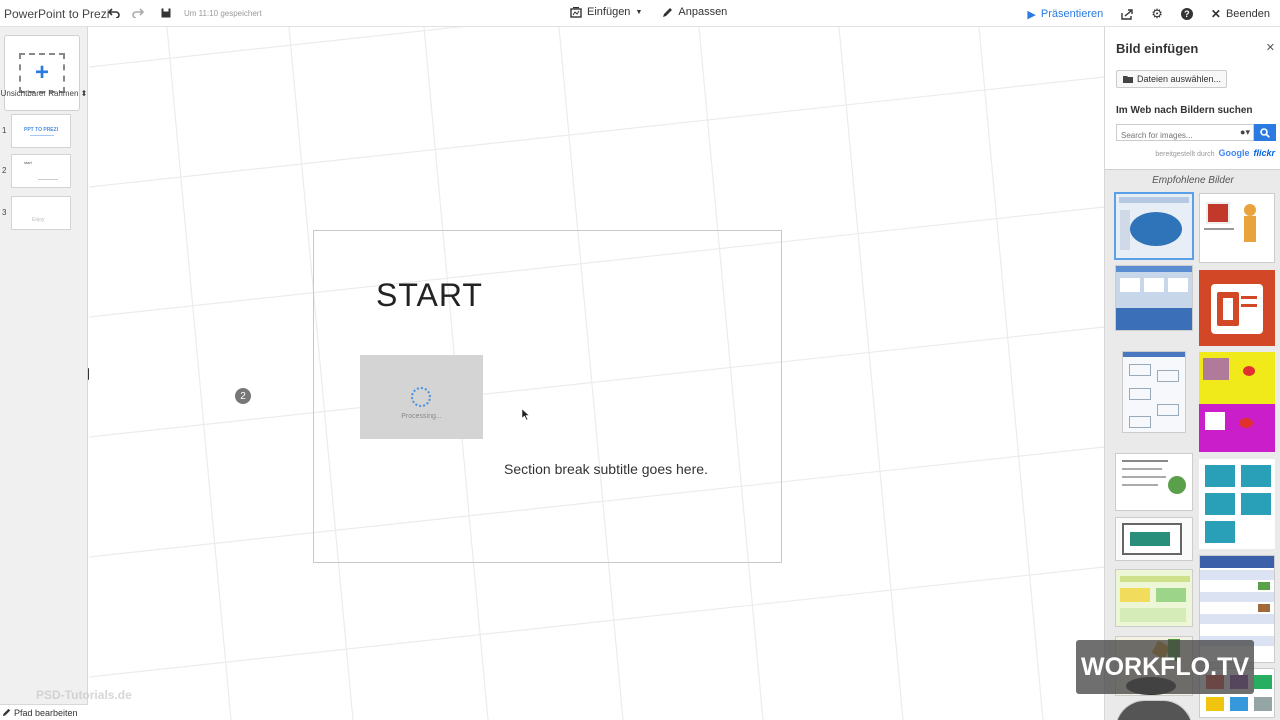  Describe the element at coordinates (1193, 180) in the screenshot. I see `recommended-title: Empfohlene Bilder` at that location.